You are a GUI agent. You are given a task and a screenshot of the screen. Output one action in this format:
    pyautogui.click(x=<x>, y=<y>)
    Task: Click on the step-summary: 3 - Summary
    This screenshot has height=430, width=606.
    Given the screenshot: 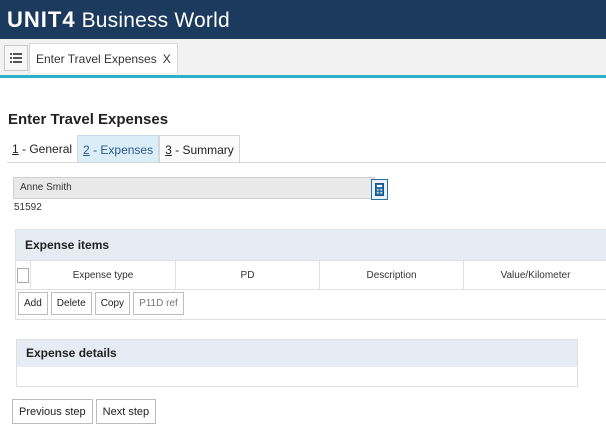 What is the action you would take?
    pyautogui.click(x=199, y=148)
    